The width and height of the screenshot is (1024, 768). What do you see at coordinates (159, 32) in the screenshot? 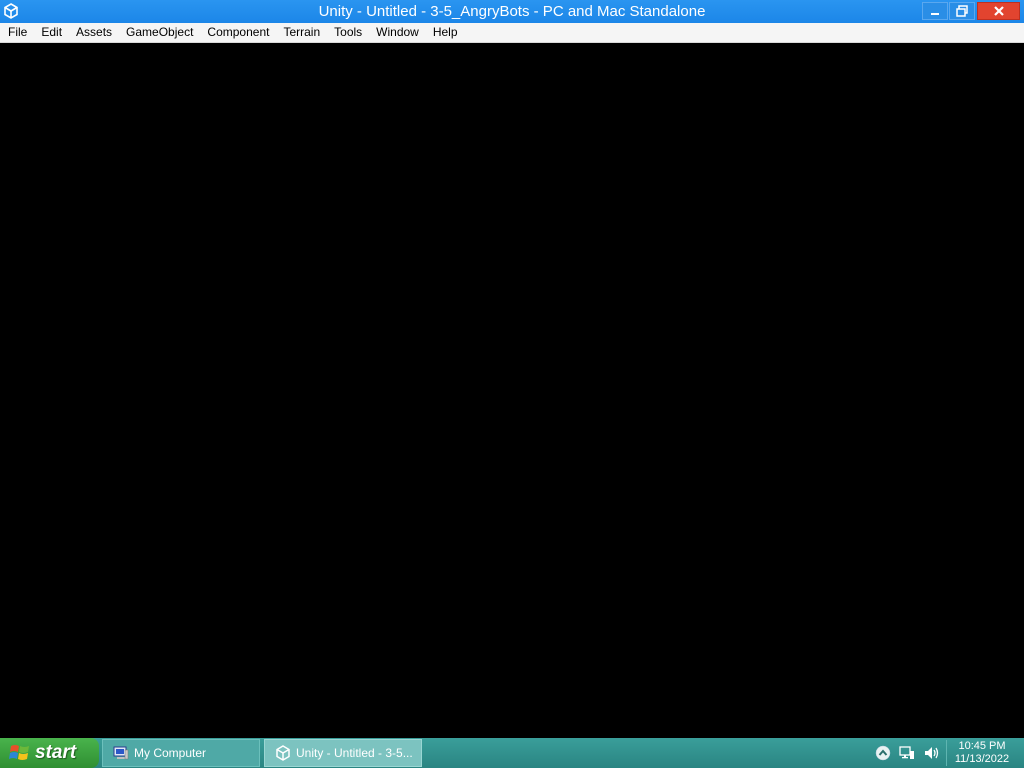
I see `menu-gameobject: GameObject` at bounding box center [159, 32].